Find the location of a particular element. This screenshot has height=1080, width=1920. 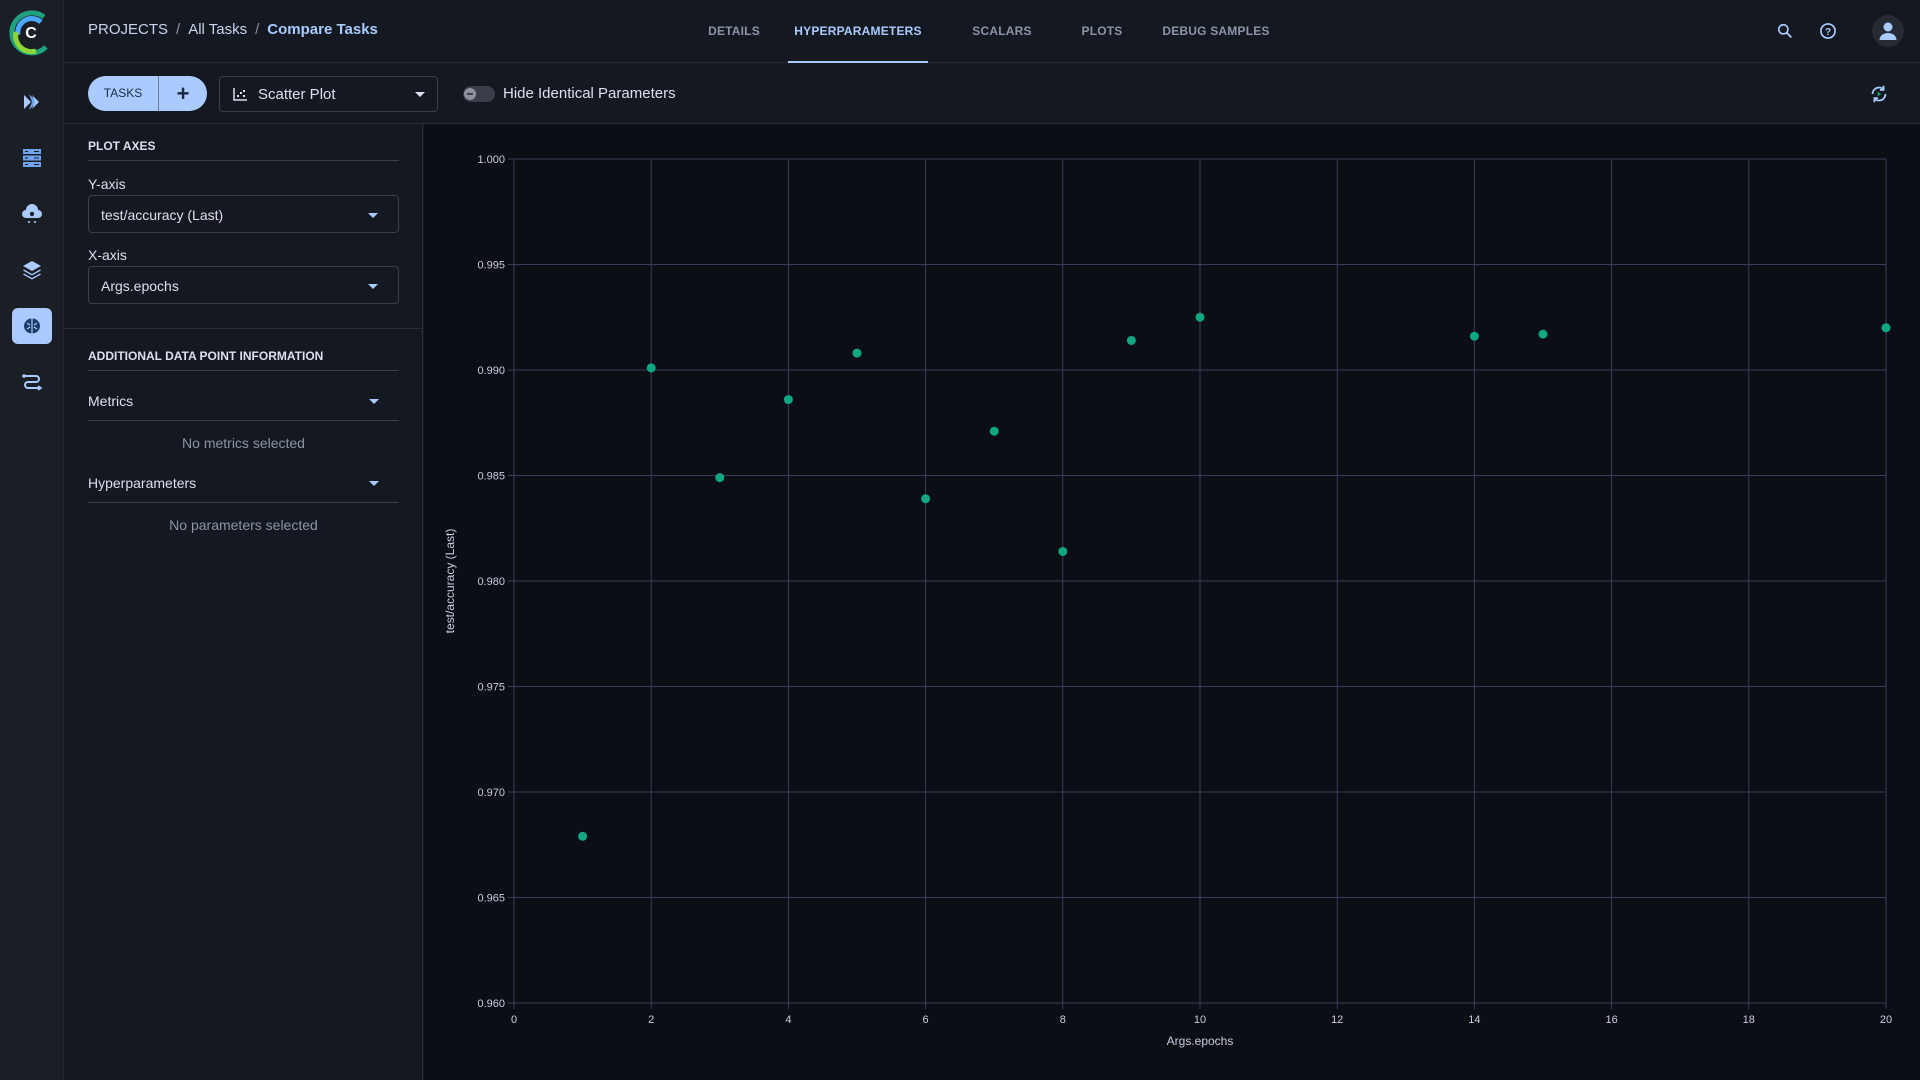

y-tick-label: 0.980 is located at coordinates (491, 582).